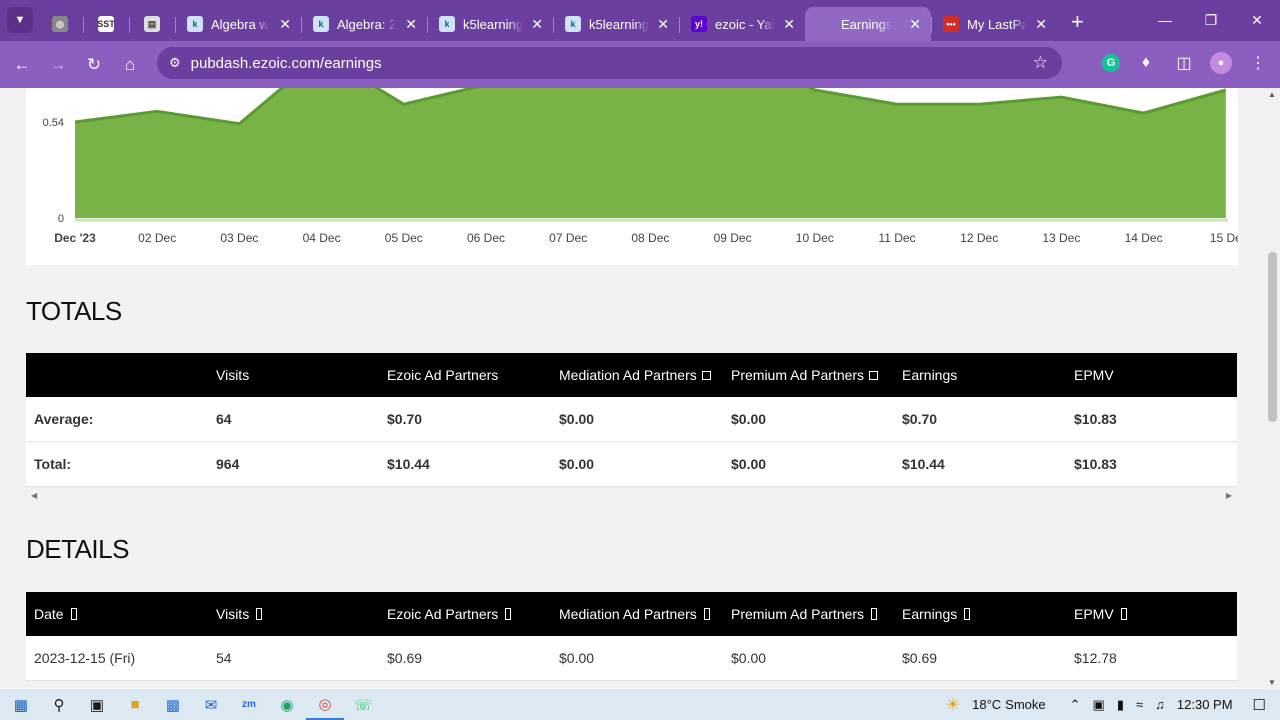 This screenshot has height=720, width=1280. Describe the element at coordinates (59, 704) in the screenshot. I see `taskbar-search-icon: ⚲` at that location.